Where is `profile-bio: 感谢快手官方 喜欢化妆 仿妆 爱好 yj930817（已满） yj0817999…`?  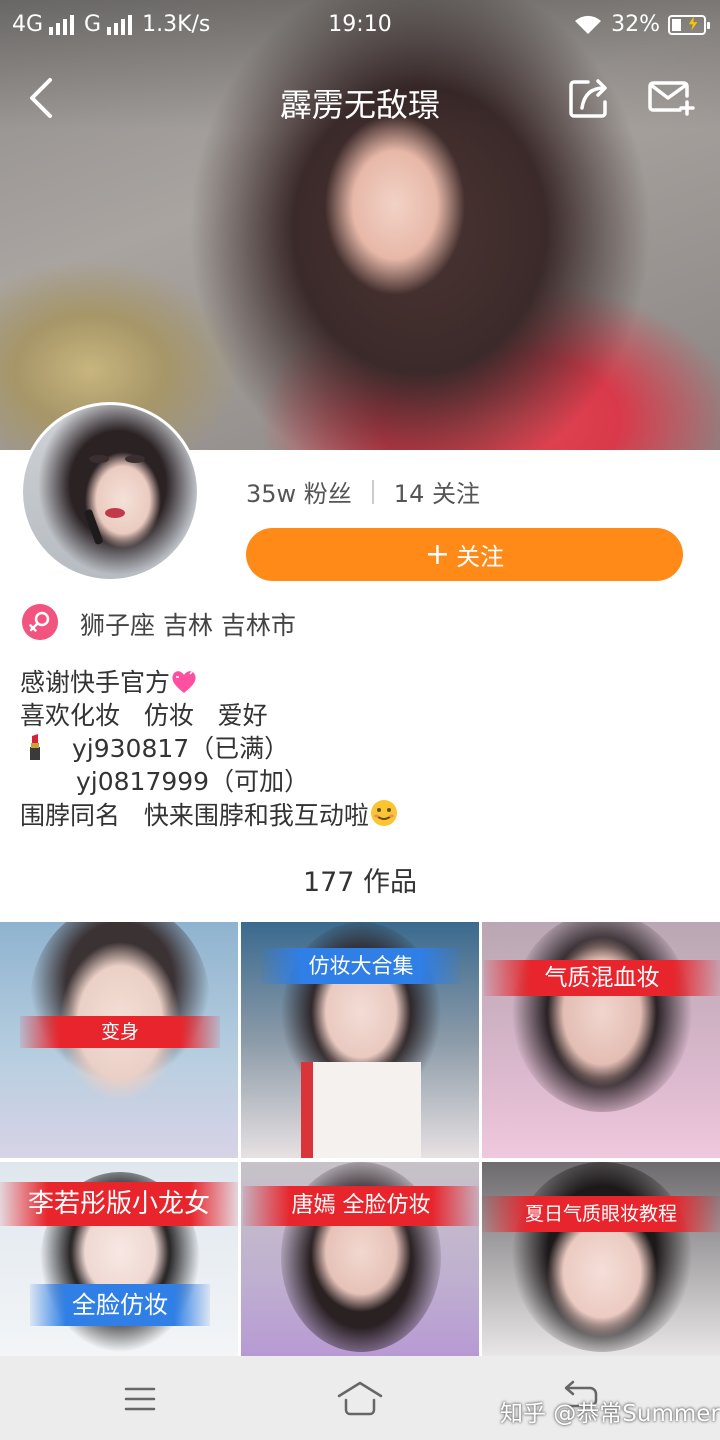 profile-bio: 感谢快手官方 喜欢化妆 仿妆 爱好 yj930817（已满） yj0817999… is located at coordinates (209, 748).